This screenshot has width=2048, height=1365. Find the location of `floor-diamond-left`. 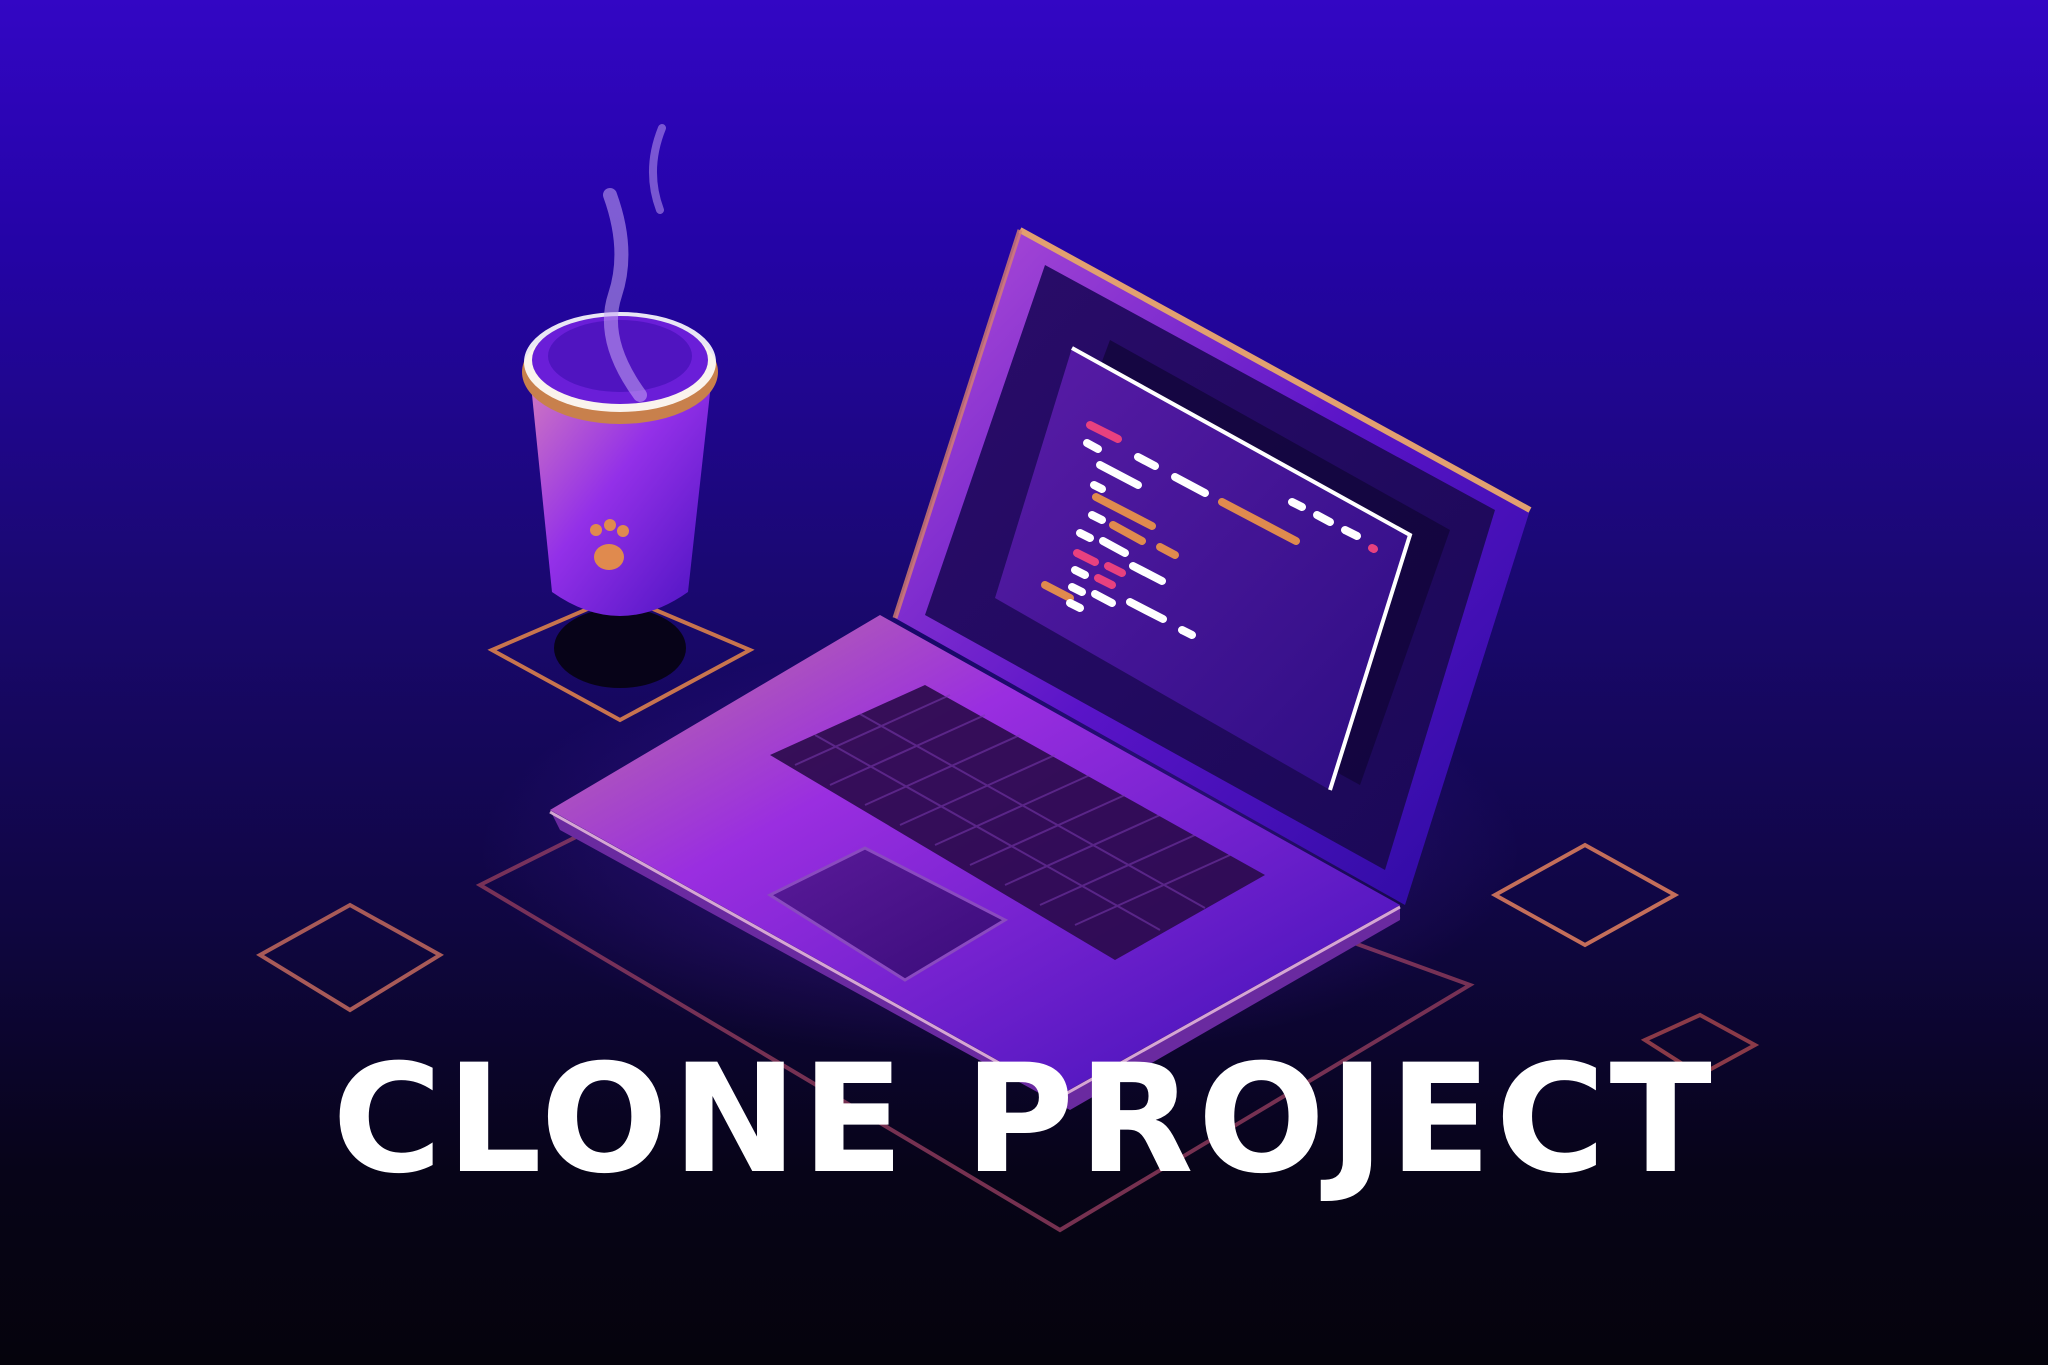

floor-diamond-left is located at coordinates (350, 957).